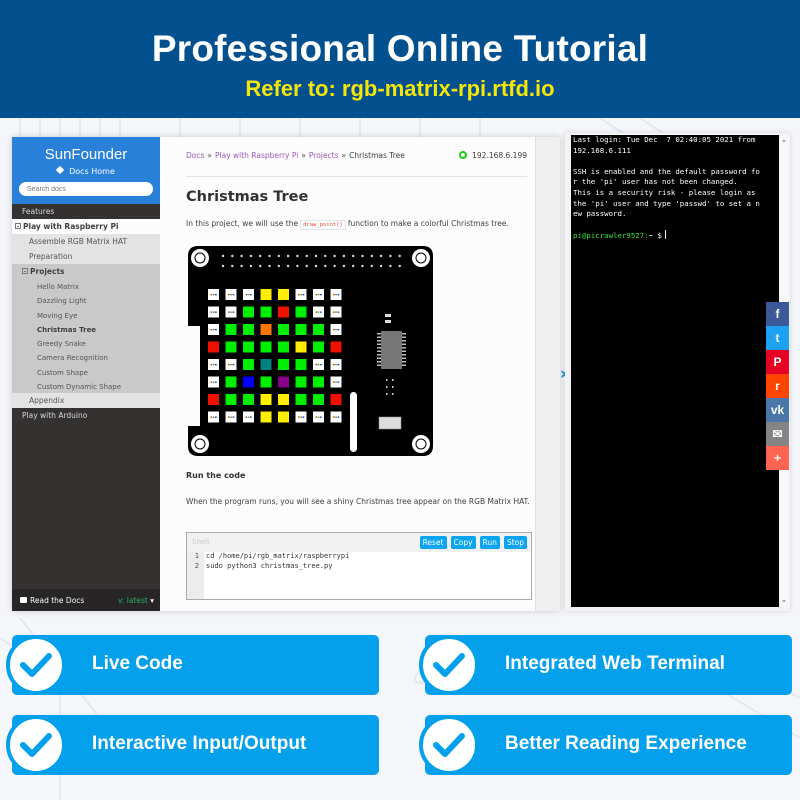  Describe the element at coordinates (777, 386) in the screenshot. I see `share-reddit-button: r` at that location.